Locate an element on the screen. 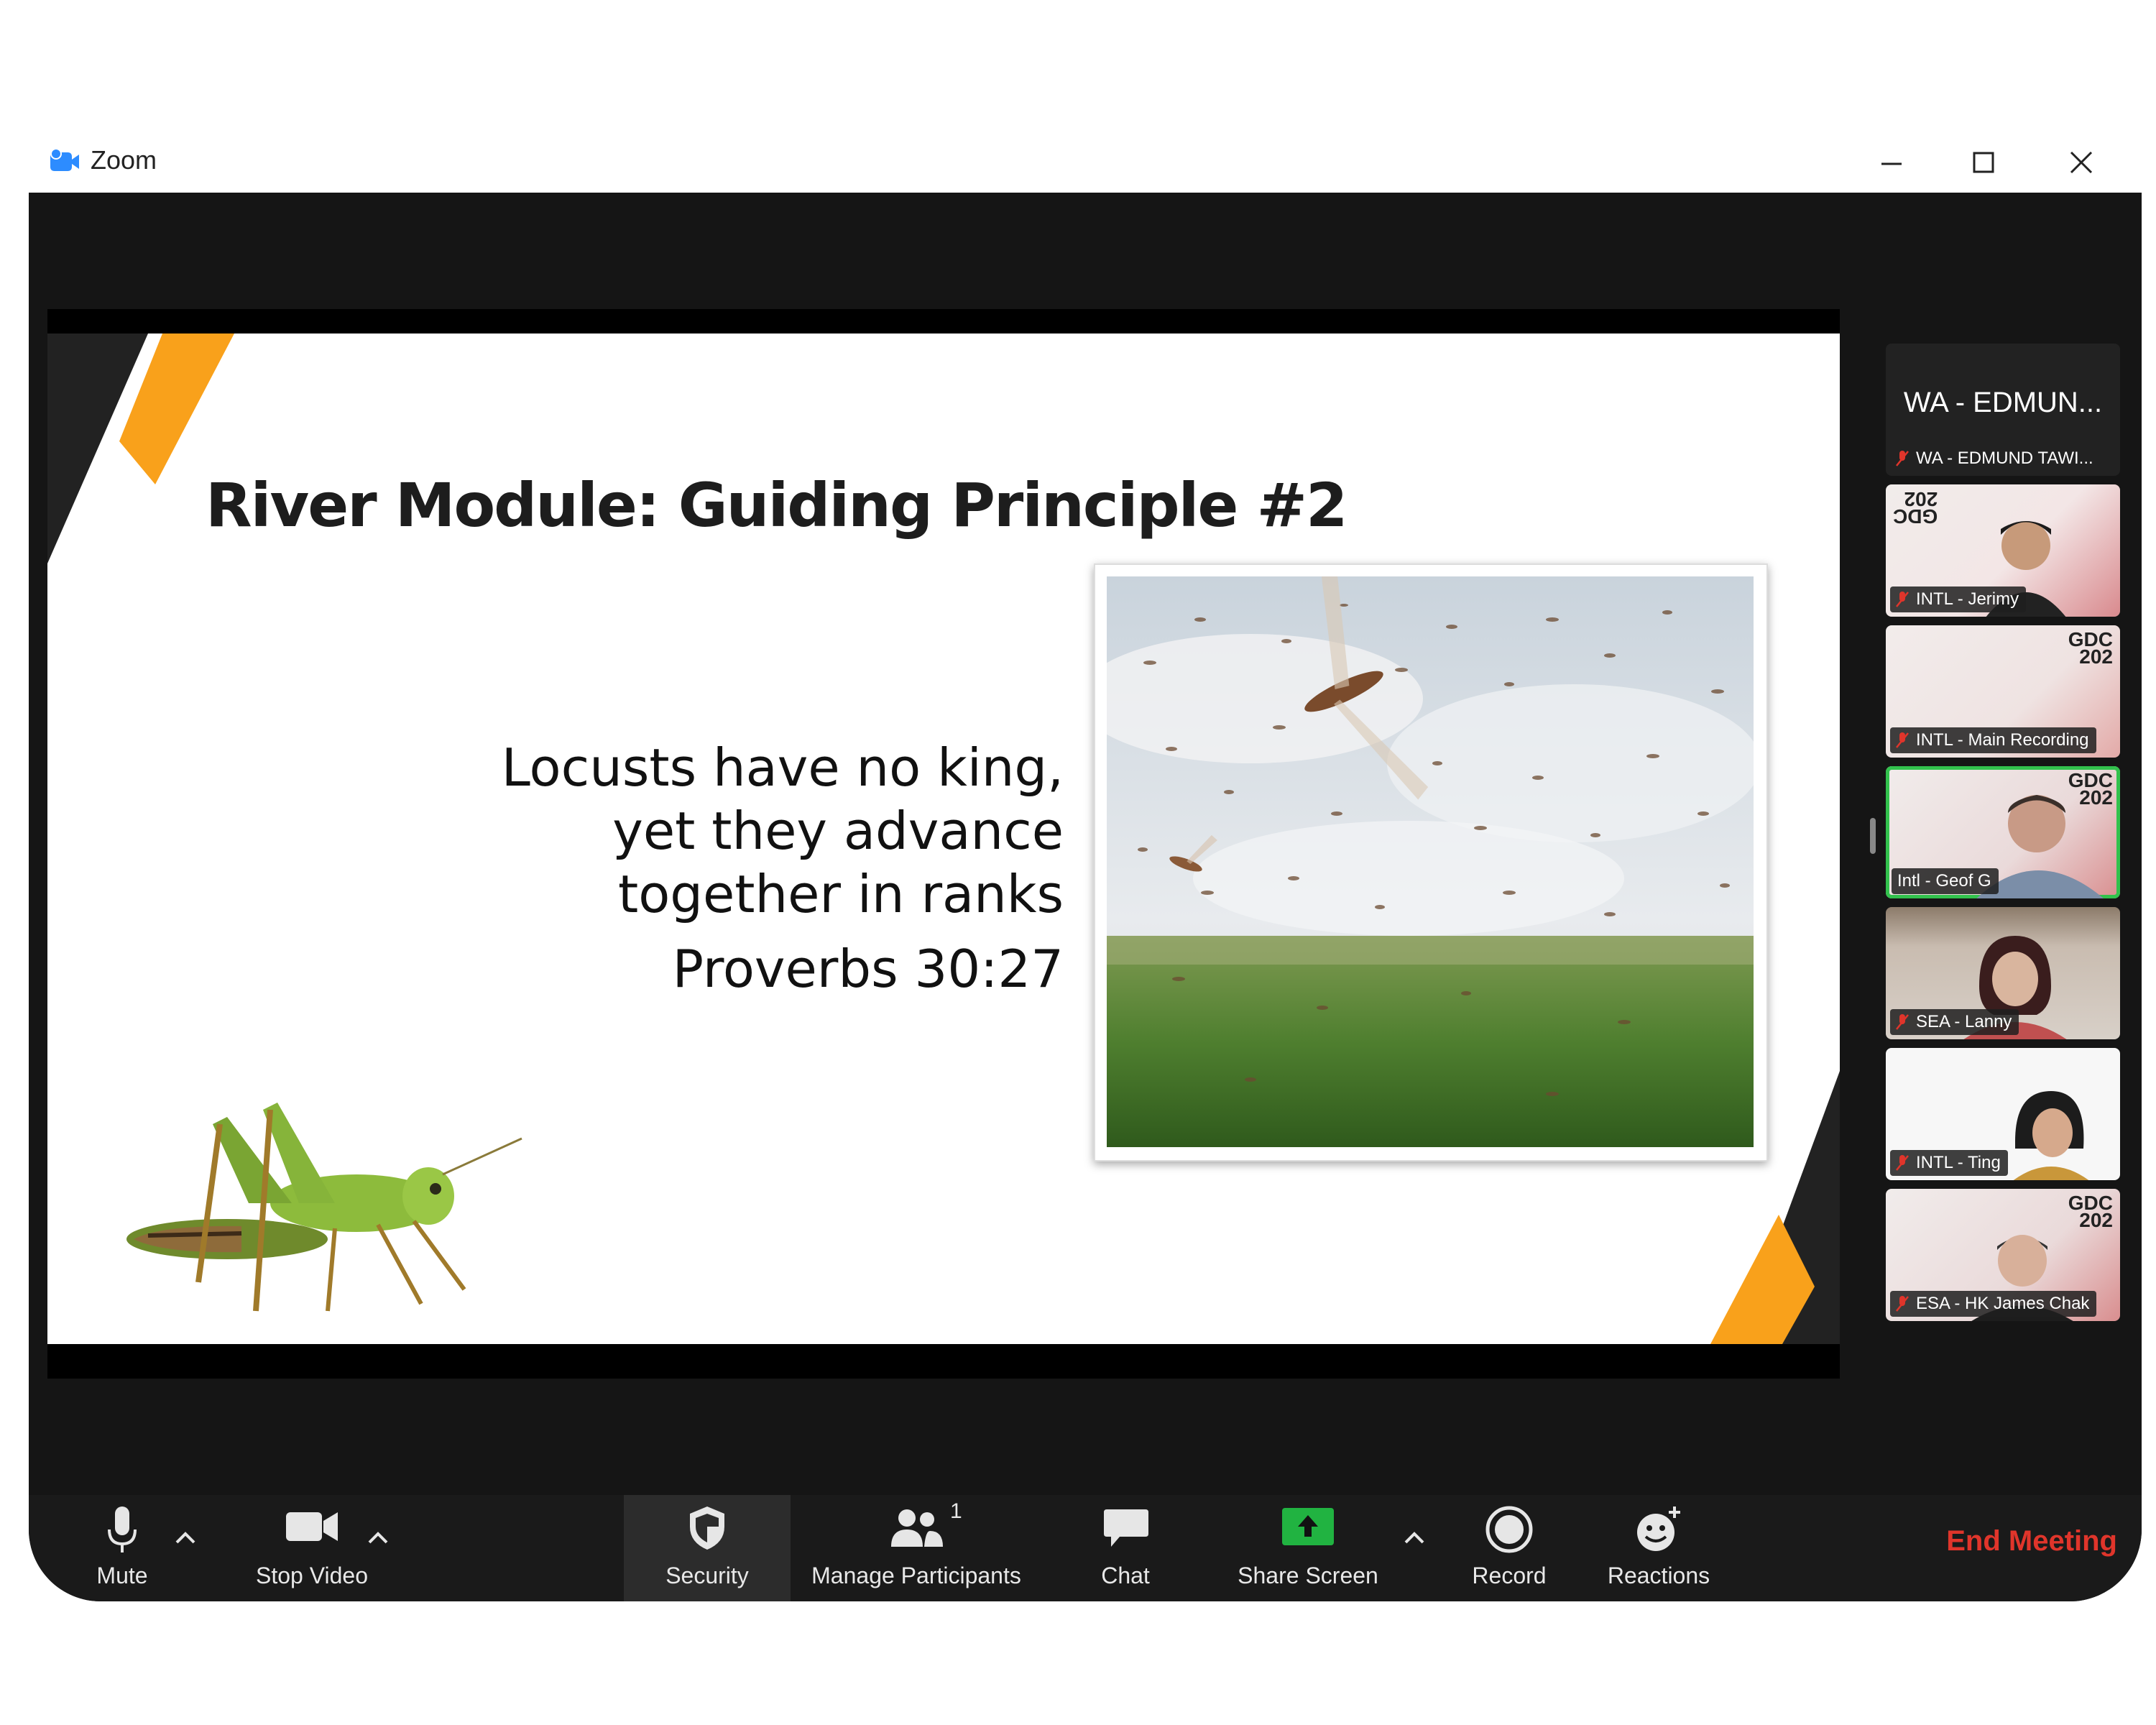 This screenshot has height=1725, width=2156. chat-button: Chat is located at coordinates (1126, 1548).